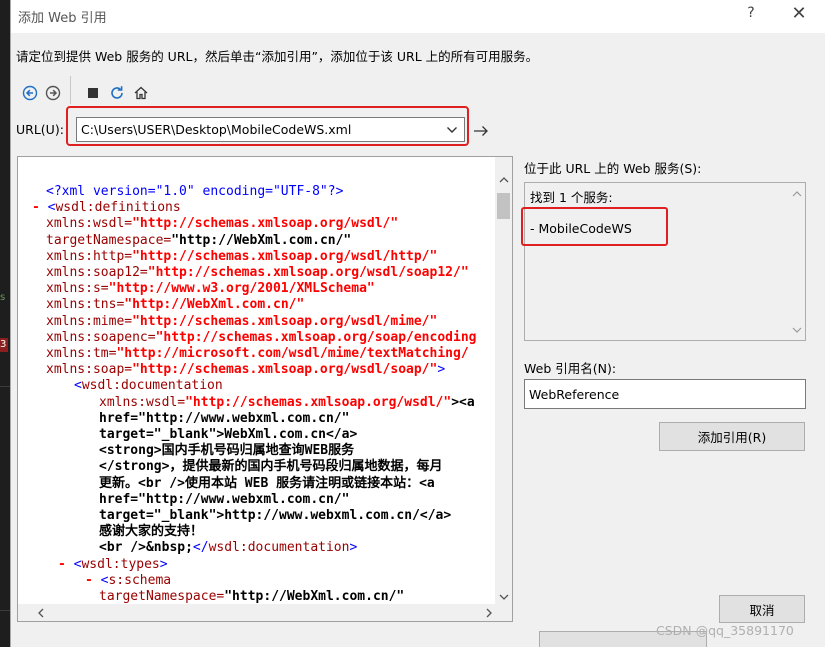 Image resolution: width=825 pixels, height=647 pixels. Describe the element at coordinates (796, 261) in the screenshot. I see `services-scrollbar` at that location.